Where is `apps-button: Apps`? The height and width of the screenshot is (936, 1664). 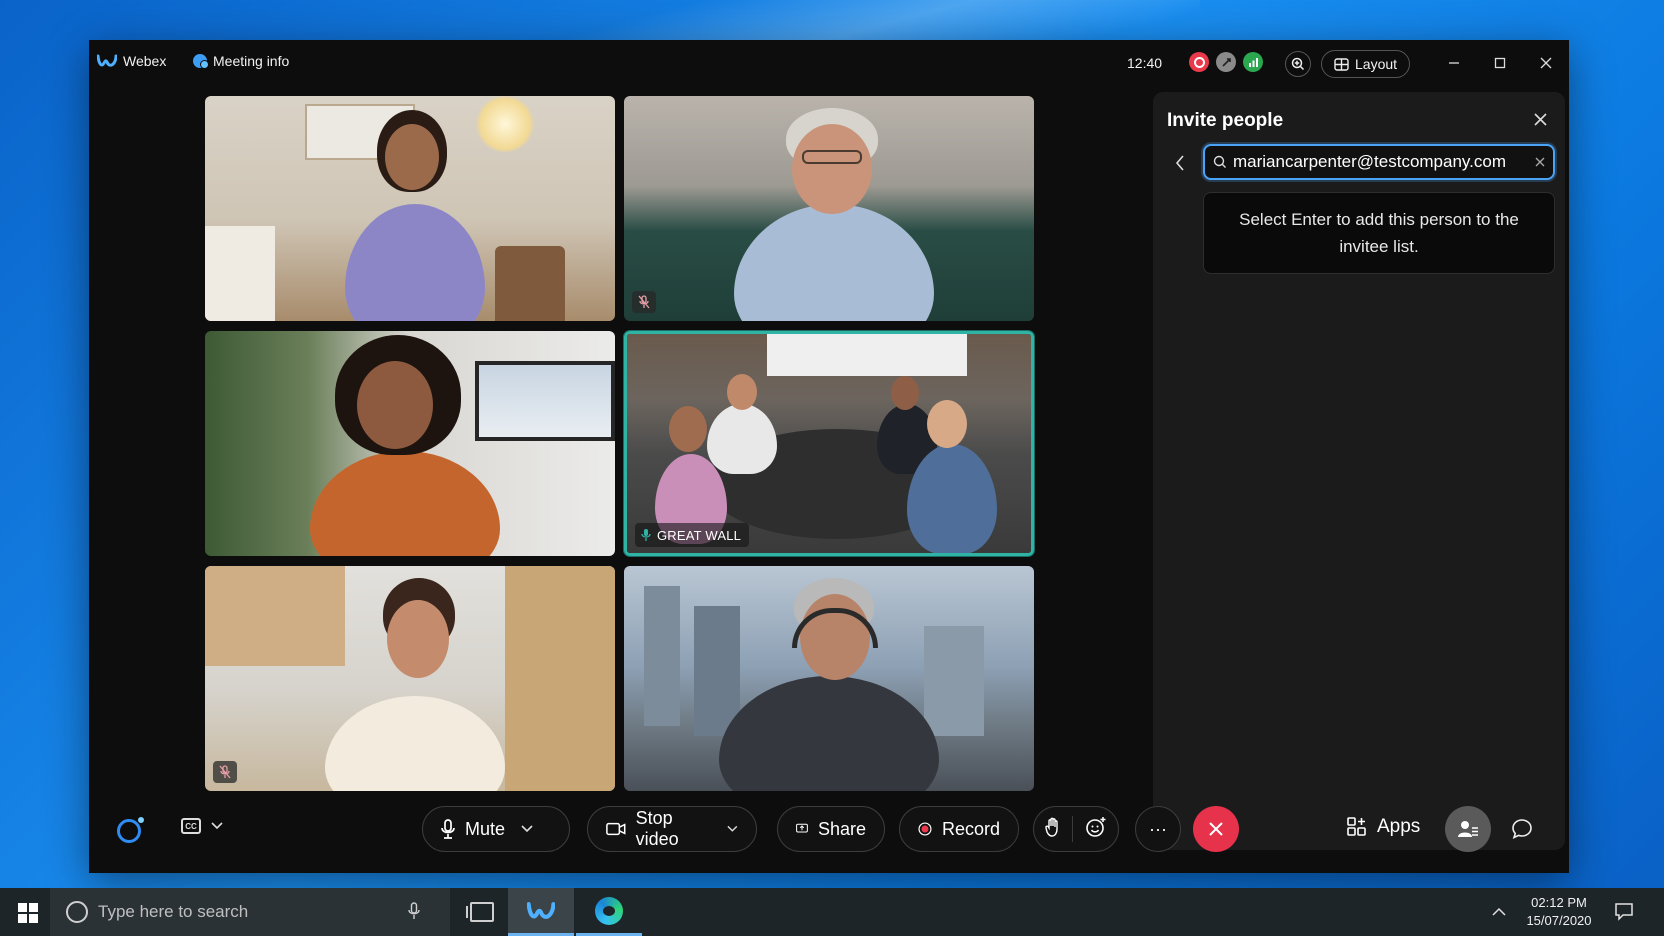
apps-button: Apps is located at coordinates (1383, 827).